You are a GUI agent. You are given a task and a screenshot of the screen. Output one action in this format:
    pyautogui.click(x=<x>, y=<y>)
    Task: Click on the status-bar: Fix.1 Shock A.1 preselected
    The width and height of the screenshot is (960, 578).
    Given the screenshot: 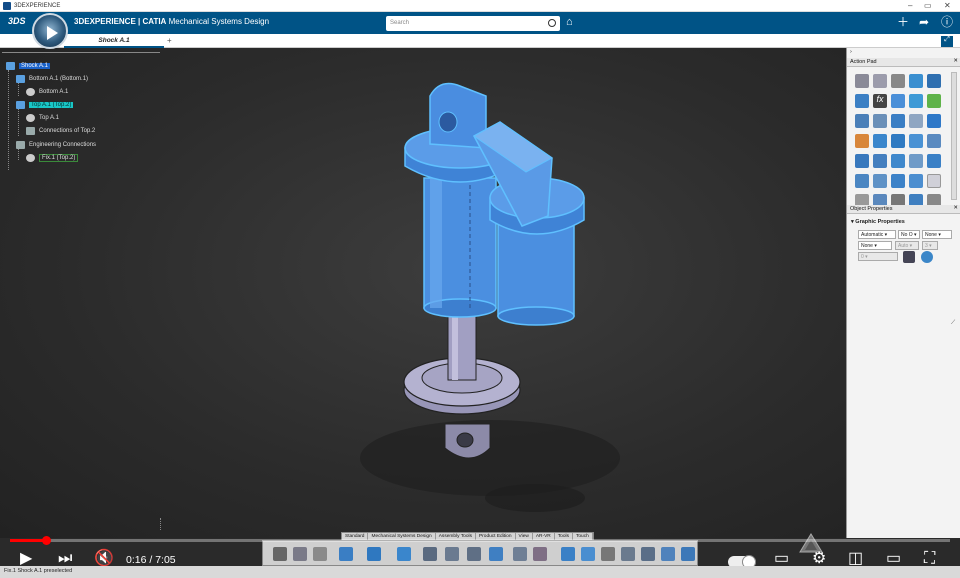 What is the action you would take?
    pyautogui.click(x=480, y=572)
    